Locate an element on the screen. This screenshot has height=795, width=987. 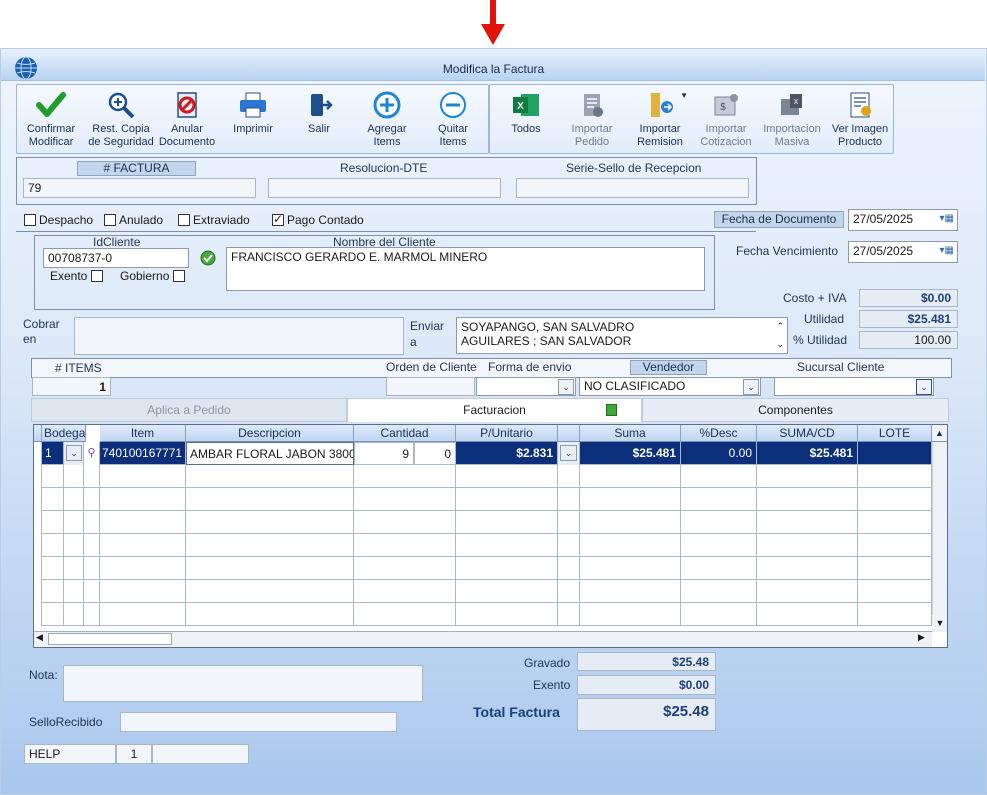
scroll-up-icon: ⌃ is located at coordinates (780, 326).